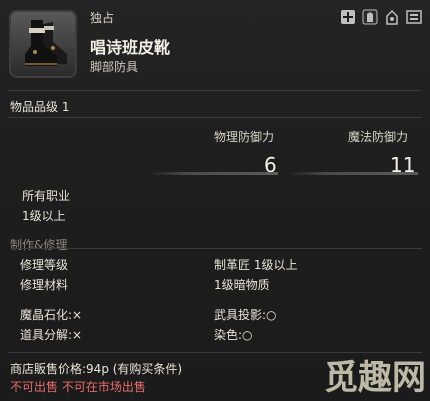 The height and width of the screenshot is (401, 430). What do you see at coordinates (352, 173) in the screenshot?
I see `magic-defense-bar` at bounding box center [352, 173].